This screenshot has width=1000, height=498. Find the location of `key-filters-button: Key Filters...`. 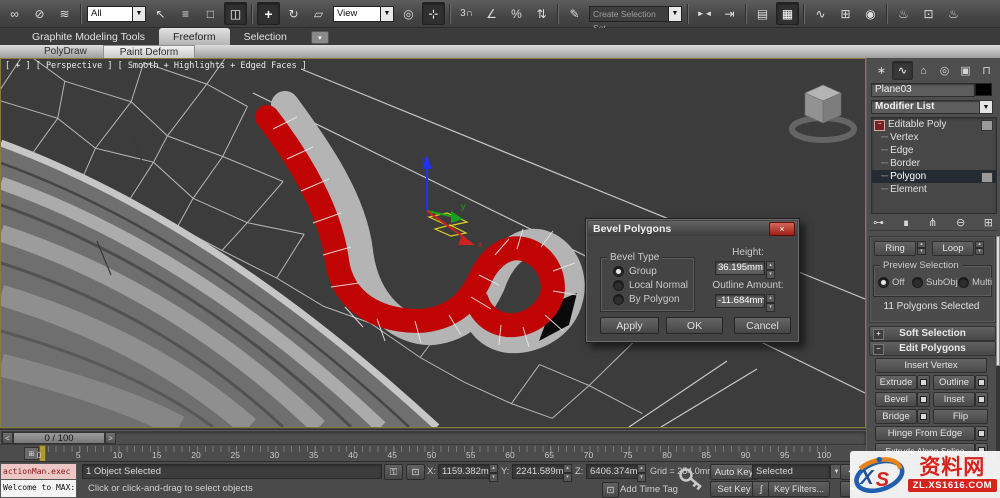

key-filters-button: Key Filters... is located at coordinates (799, 489).